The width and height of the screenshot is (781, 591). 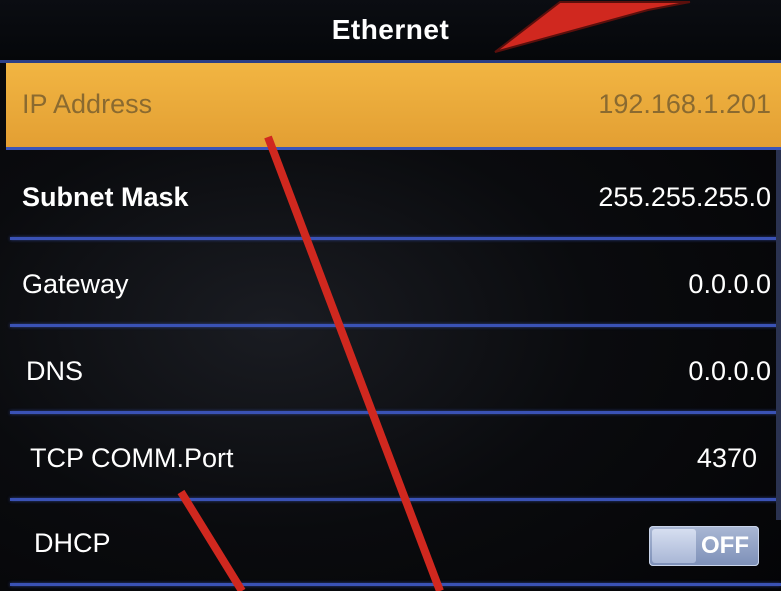 What do you see at coordinates (211, 540) in the screenshot?
I see `annotation-line` at bounding box center [211, 540].